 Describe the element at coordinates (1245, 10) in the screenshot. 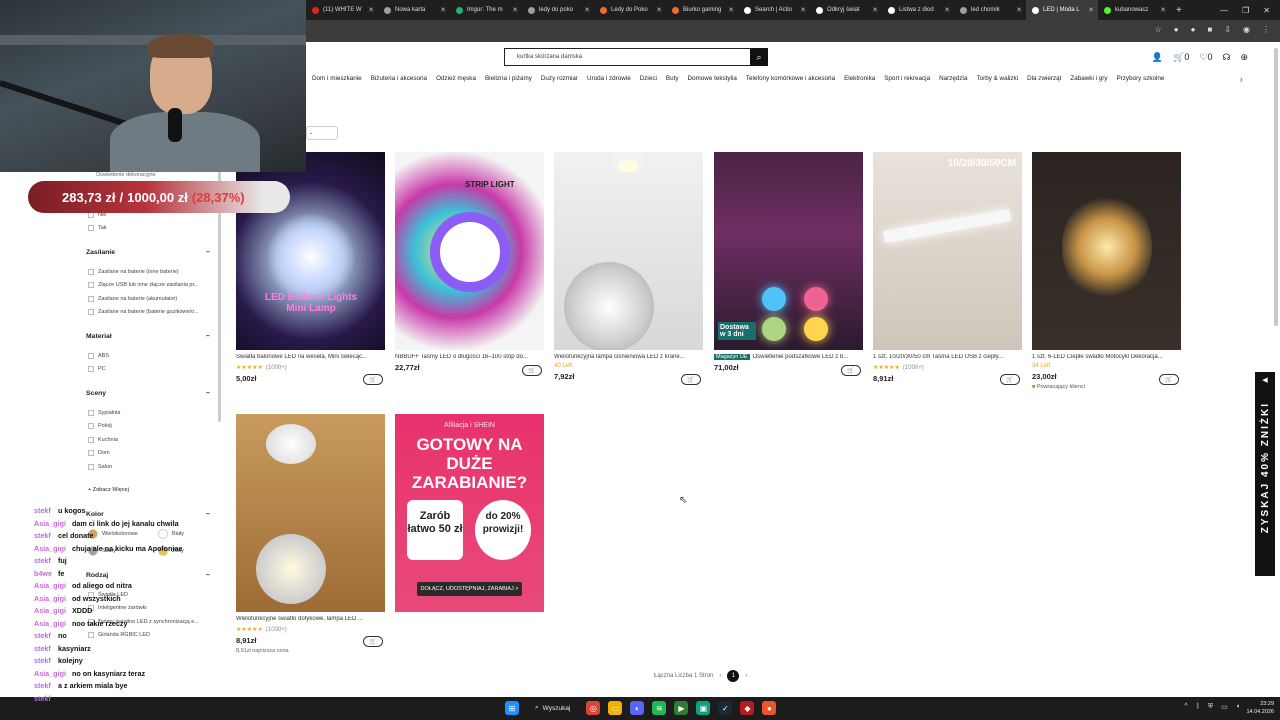

I see `maximize-icon: ❐` at that location.